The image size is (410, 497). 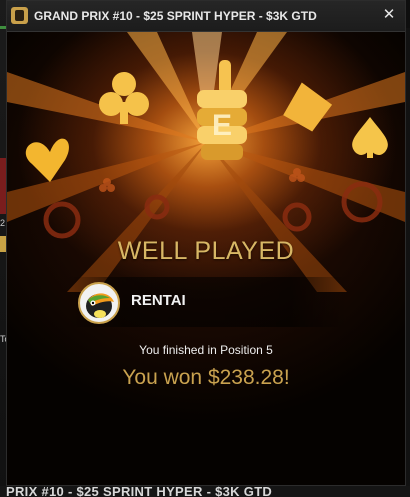 I want to click on toucan-avatar-icon, so click(x=100, y=305).